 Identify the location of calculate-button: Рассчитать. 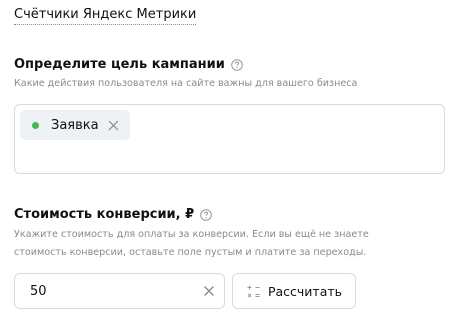
(294, 291).